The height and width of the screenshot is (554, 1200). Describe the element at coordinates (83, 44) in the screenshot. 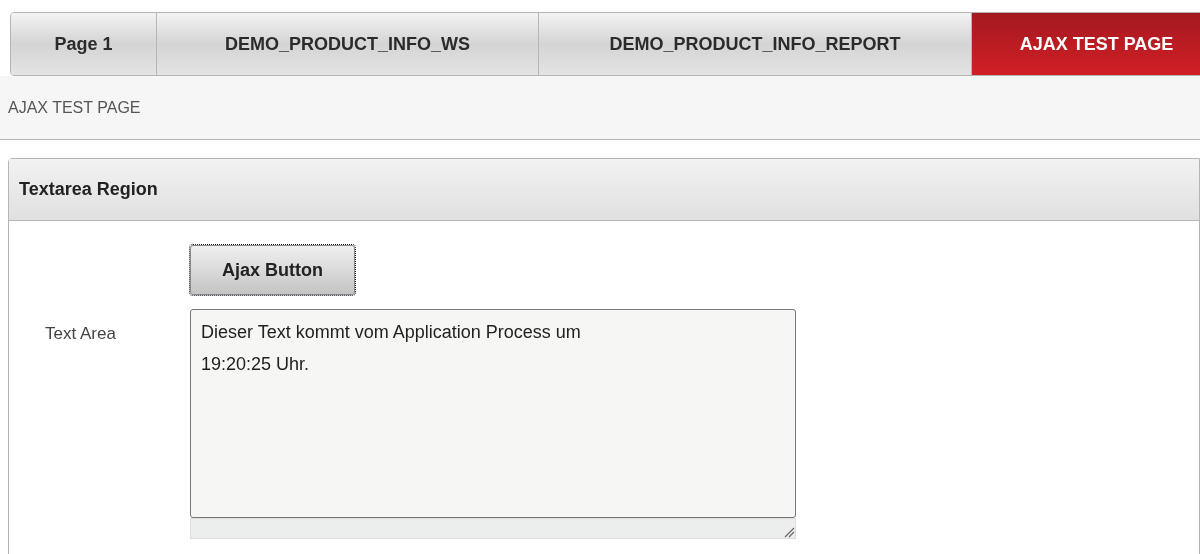

I see `nav-tab: Page 1` at that location.